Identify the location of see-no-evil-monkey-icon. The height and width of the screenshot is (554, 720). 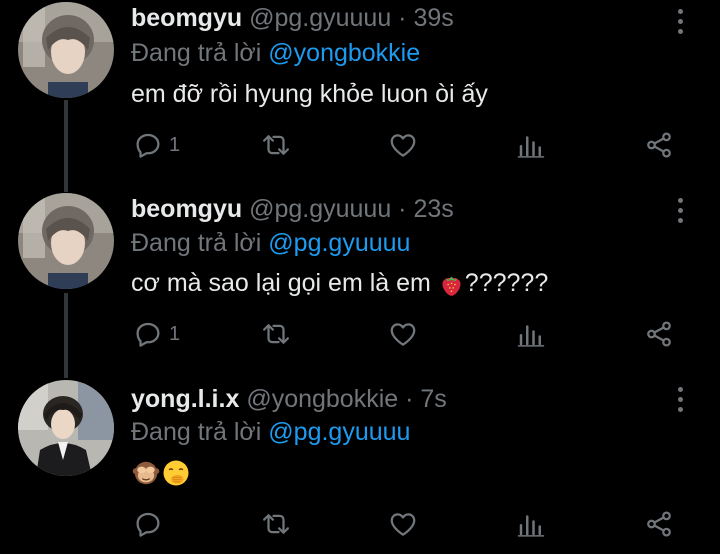
(146, 473).